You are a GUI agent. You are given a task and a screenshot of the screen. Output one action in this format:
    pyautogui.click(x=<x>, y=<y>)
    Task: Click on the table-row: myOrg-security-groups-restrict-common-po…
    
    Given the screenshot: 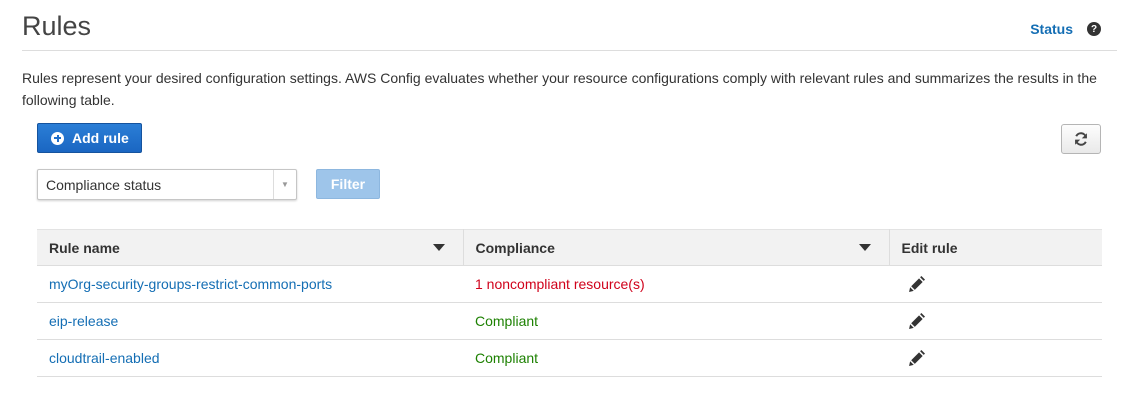 What is the action you would take?
    pyautogui.click(x=569, y=284)
    